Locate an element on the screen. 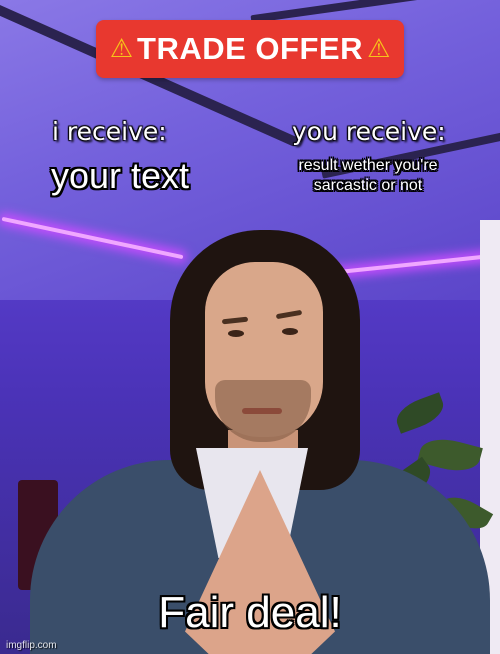 The width and height of the screenshot is (500, 654). i-receive-label: i receive: is located at coordinates (109, 131).